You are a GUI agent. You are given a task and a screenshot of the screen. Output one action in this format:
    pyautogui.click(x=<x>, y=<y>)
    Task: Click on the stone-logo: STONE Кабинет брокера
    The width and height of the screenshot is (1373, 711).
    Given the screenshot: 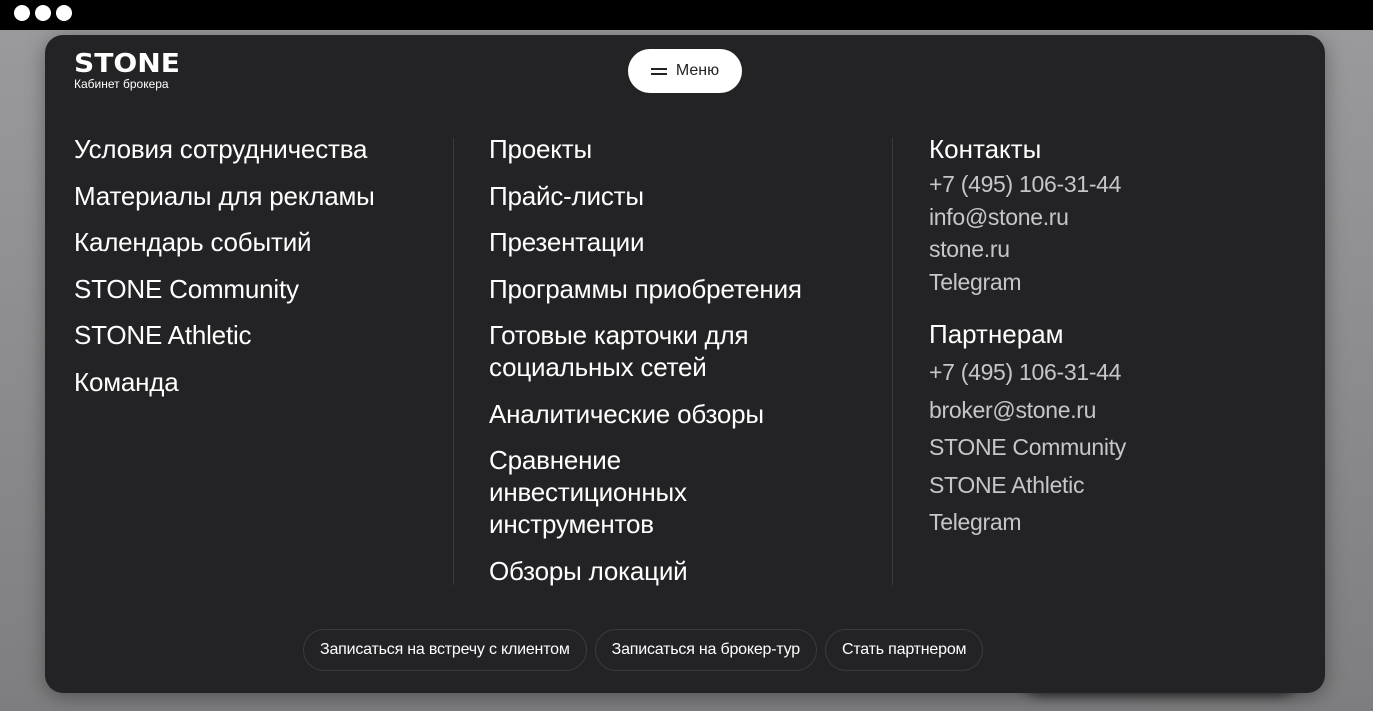 What is the action you would take?
    pyautogui.click(x=127, y=71)
    